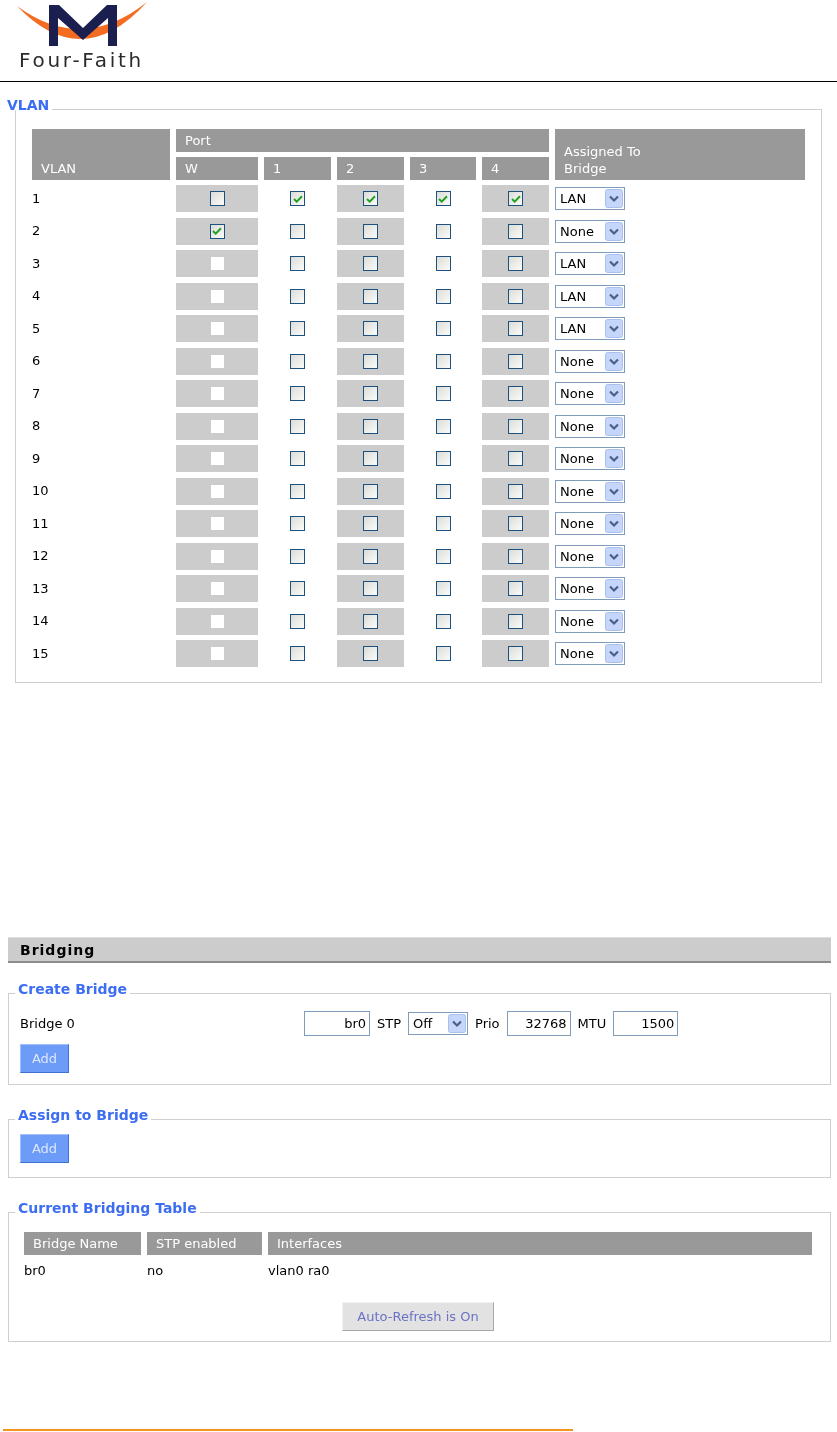 This screenshot has width=837, height=1432. I want to click on vlan-number: 1, so click(36, 198).